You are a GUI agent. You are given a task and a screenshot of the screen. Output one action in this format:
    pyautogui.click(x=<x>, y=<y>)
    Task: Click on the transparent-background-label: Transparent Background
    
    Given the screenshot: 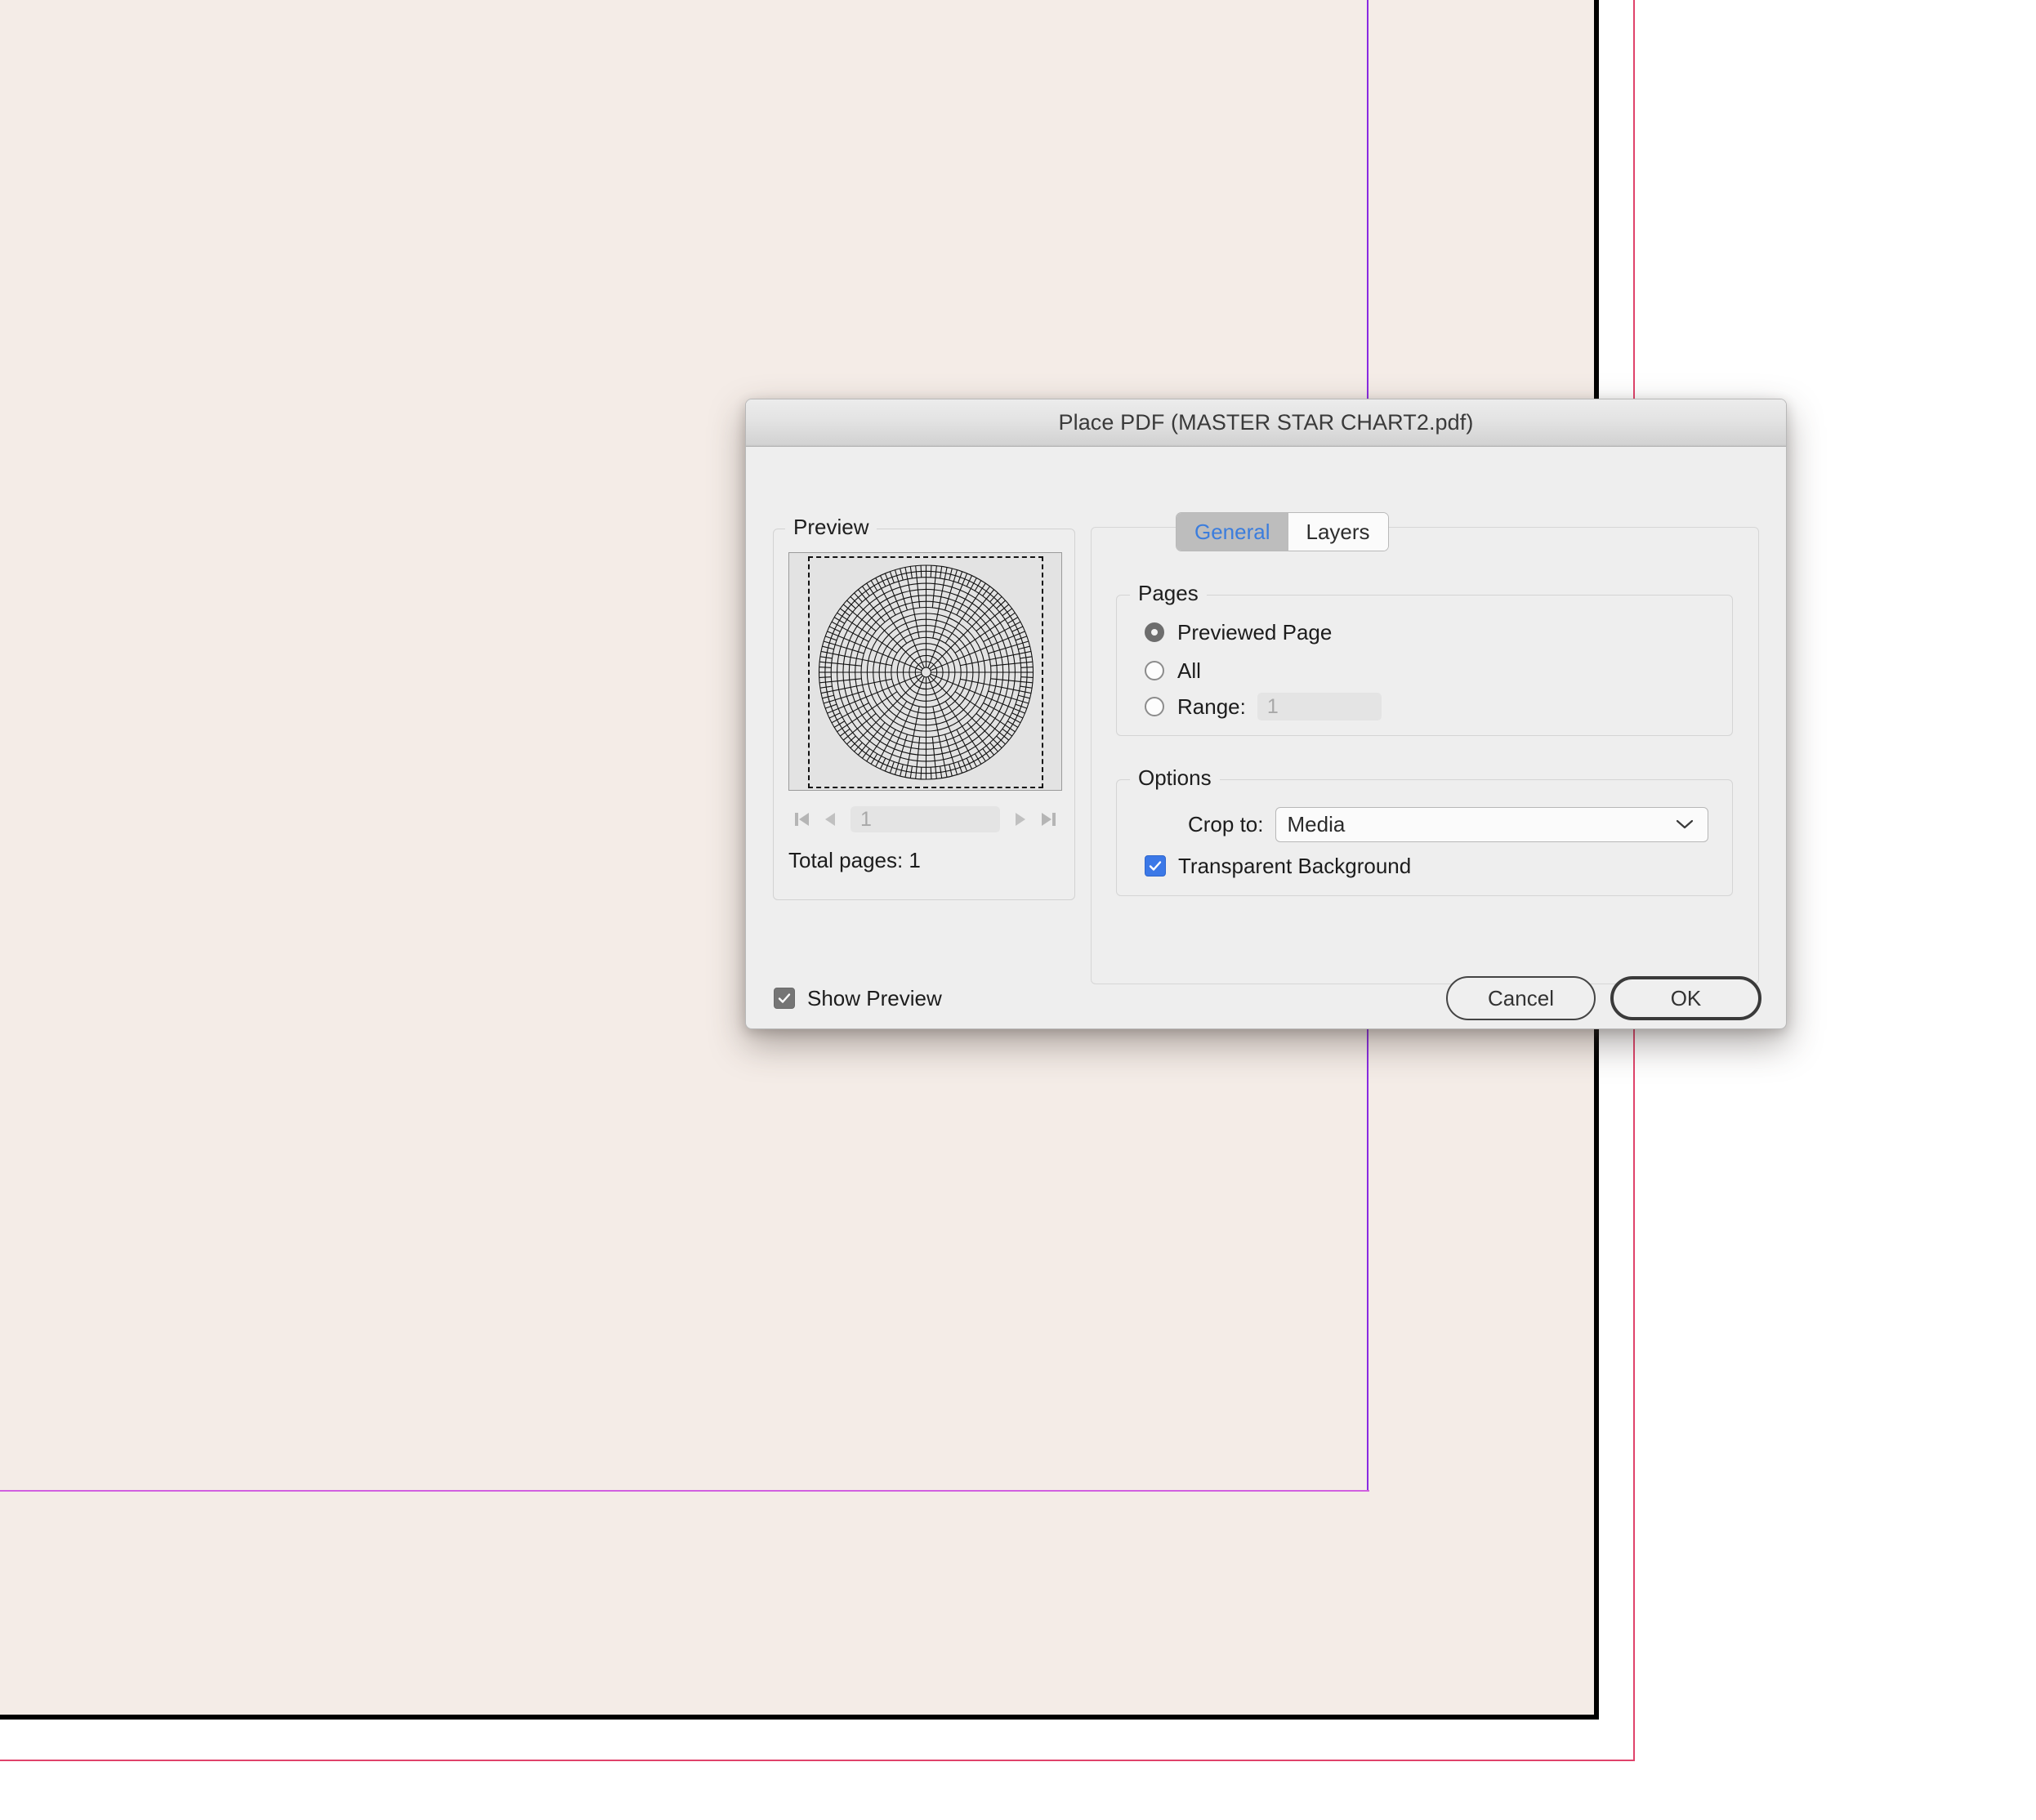 What is the action you would take?
    pyautogui.click(x=1295, y=866)
    